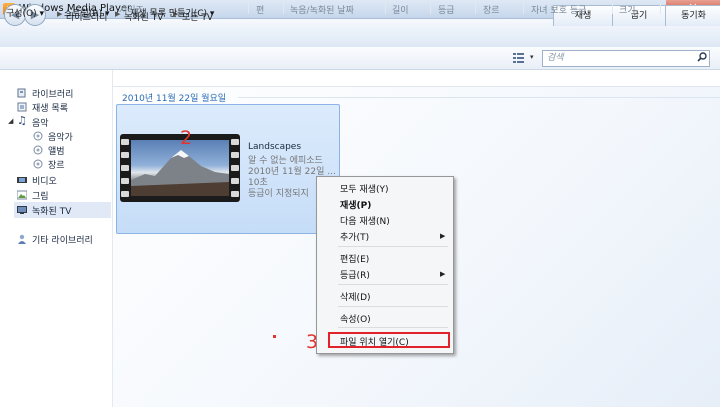  Describe the element at coordinates (44, 180) in the screenshot. I see `sidebar-item-video: 비디오` at that location.